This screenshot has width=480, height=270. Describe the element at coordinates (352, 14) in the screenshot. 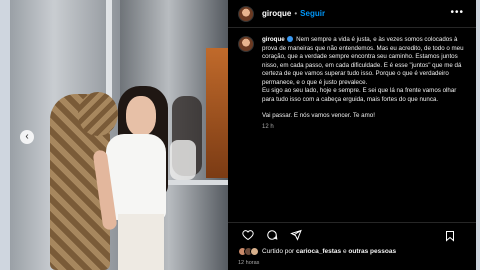

I see `post-header: giroque • Seguir •••` at that location.